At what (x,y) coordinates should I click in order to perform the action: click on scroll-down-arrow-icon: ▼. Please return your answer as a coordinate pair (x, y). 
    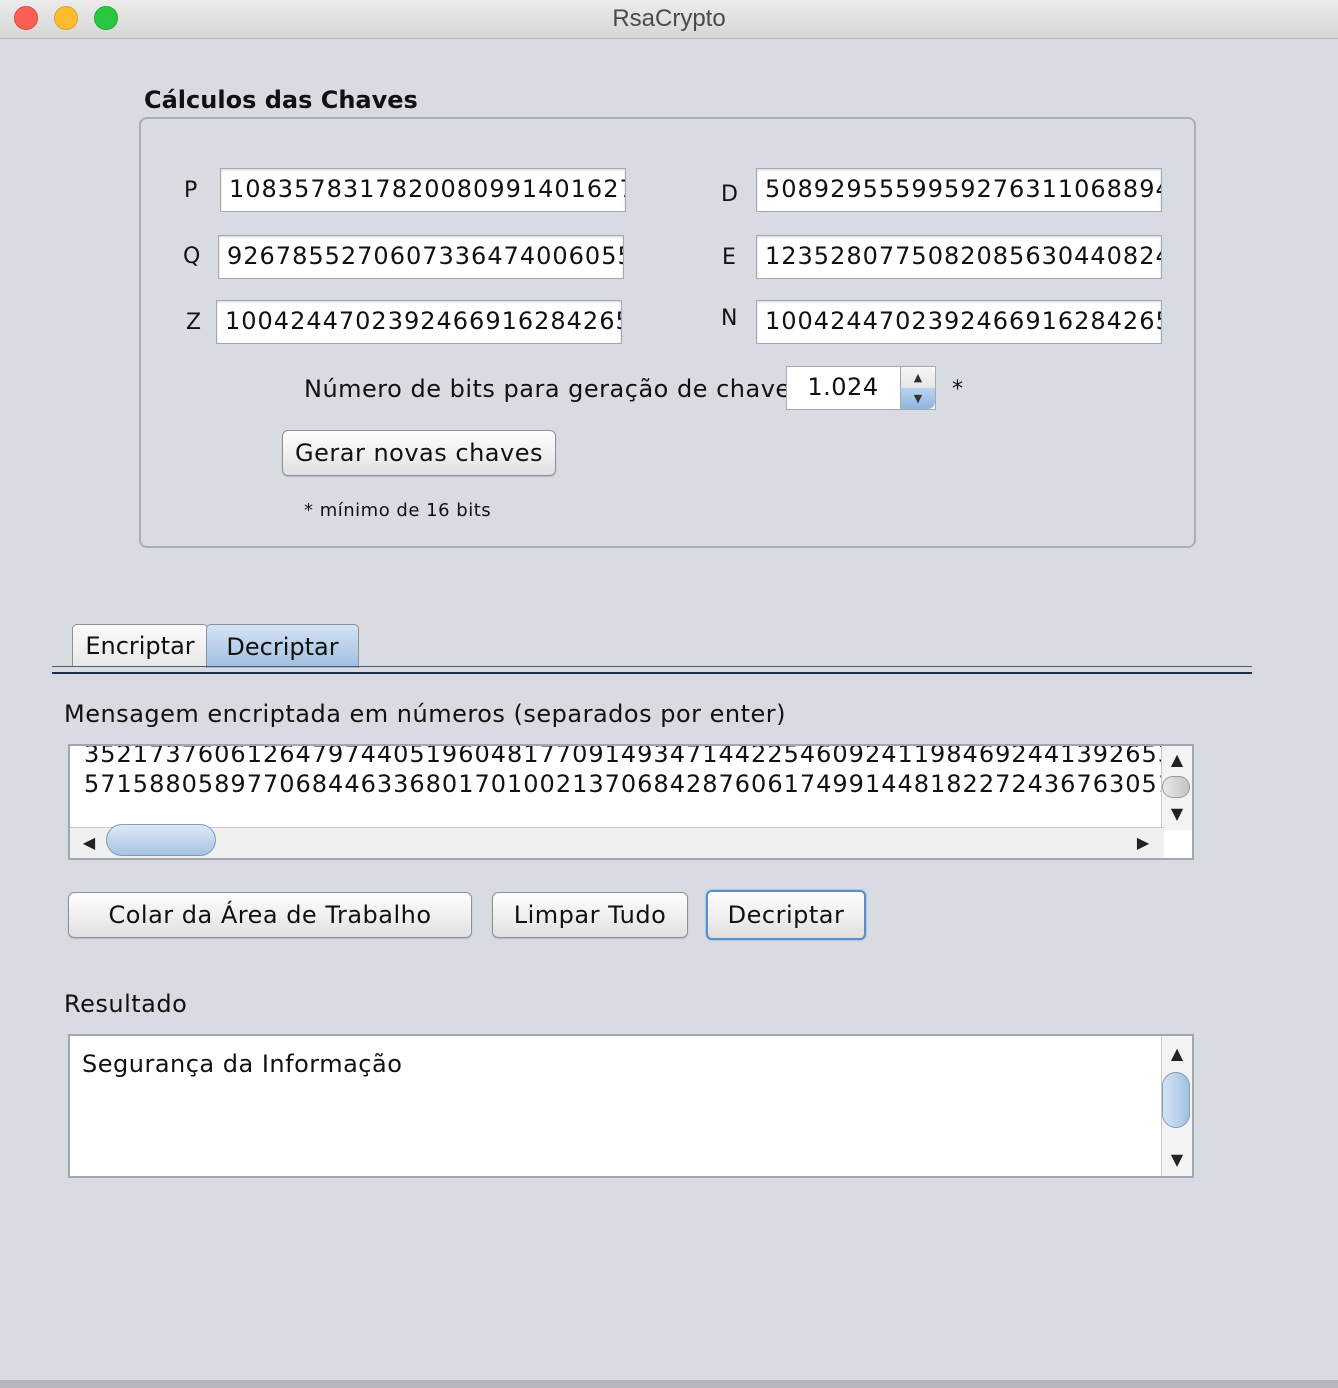
    Looking at the image, I should click on (1177, 813).